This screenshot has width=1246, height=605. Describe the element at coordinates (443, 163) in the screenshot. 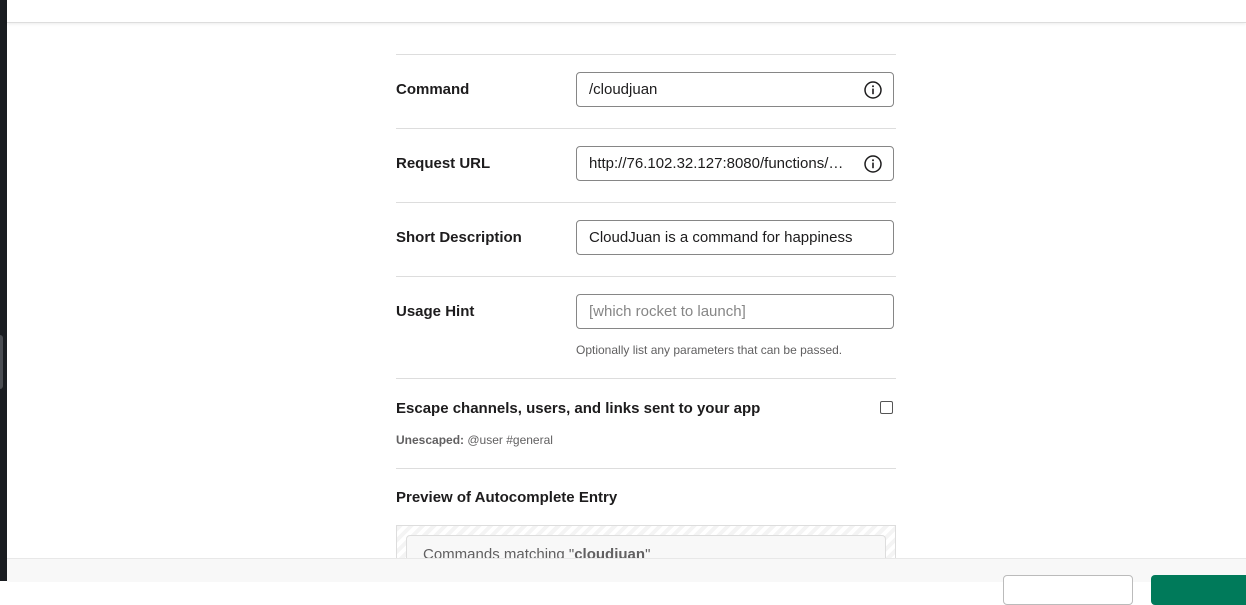

I see `request-url-label: Request URL` at that location.